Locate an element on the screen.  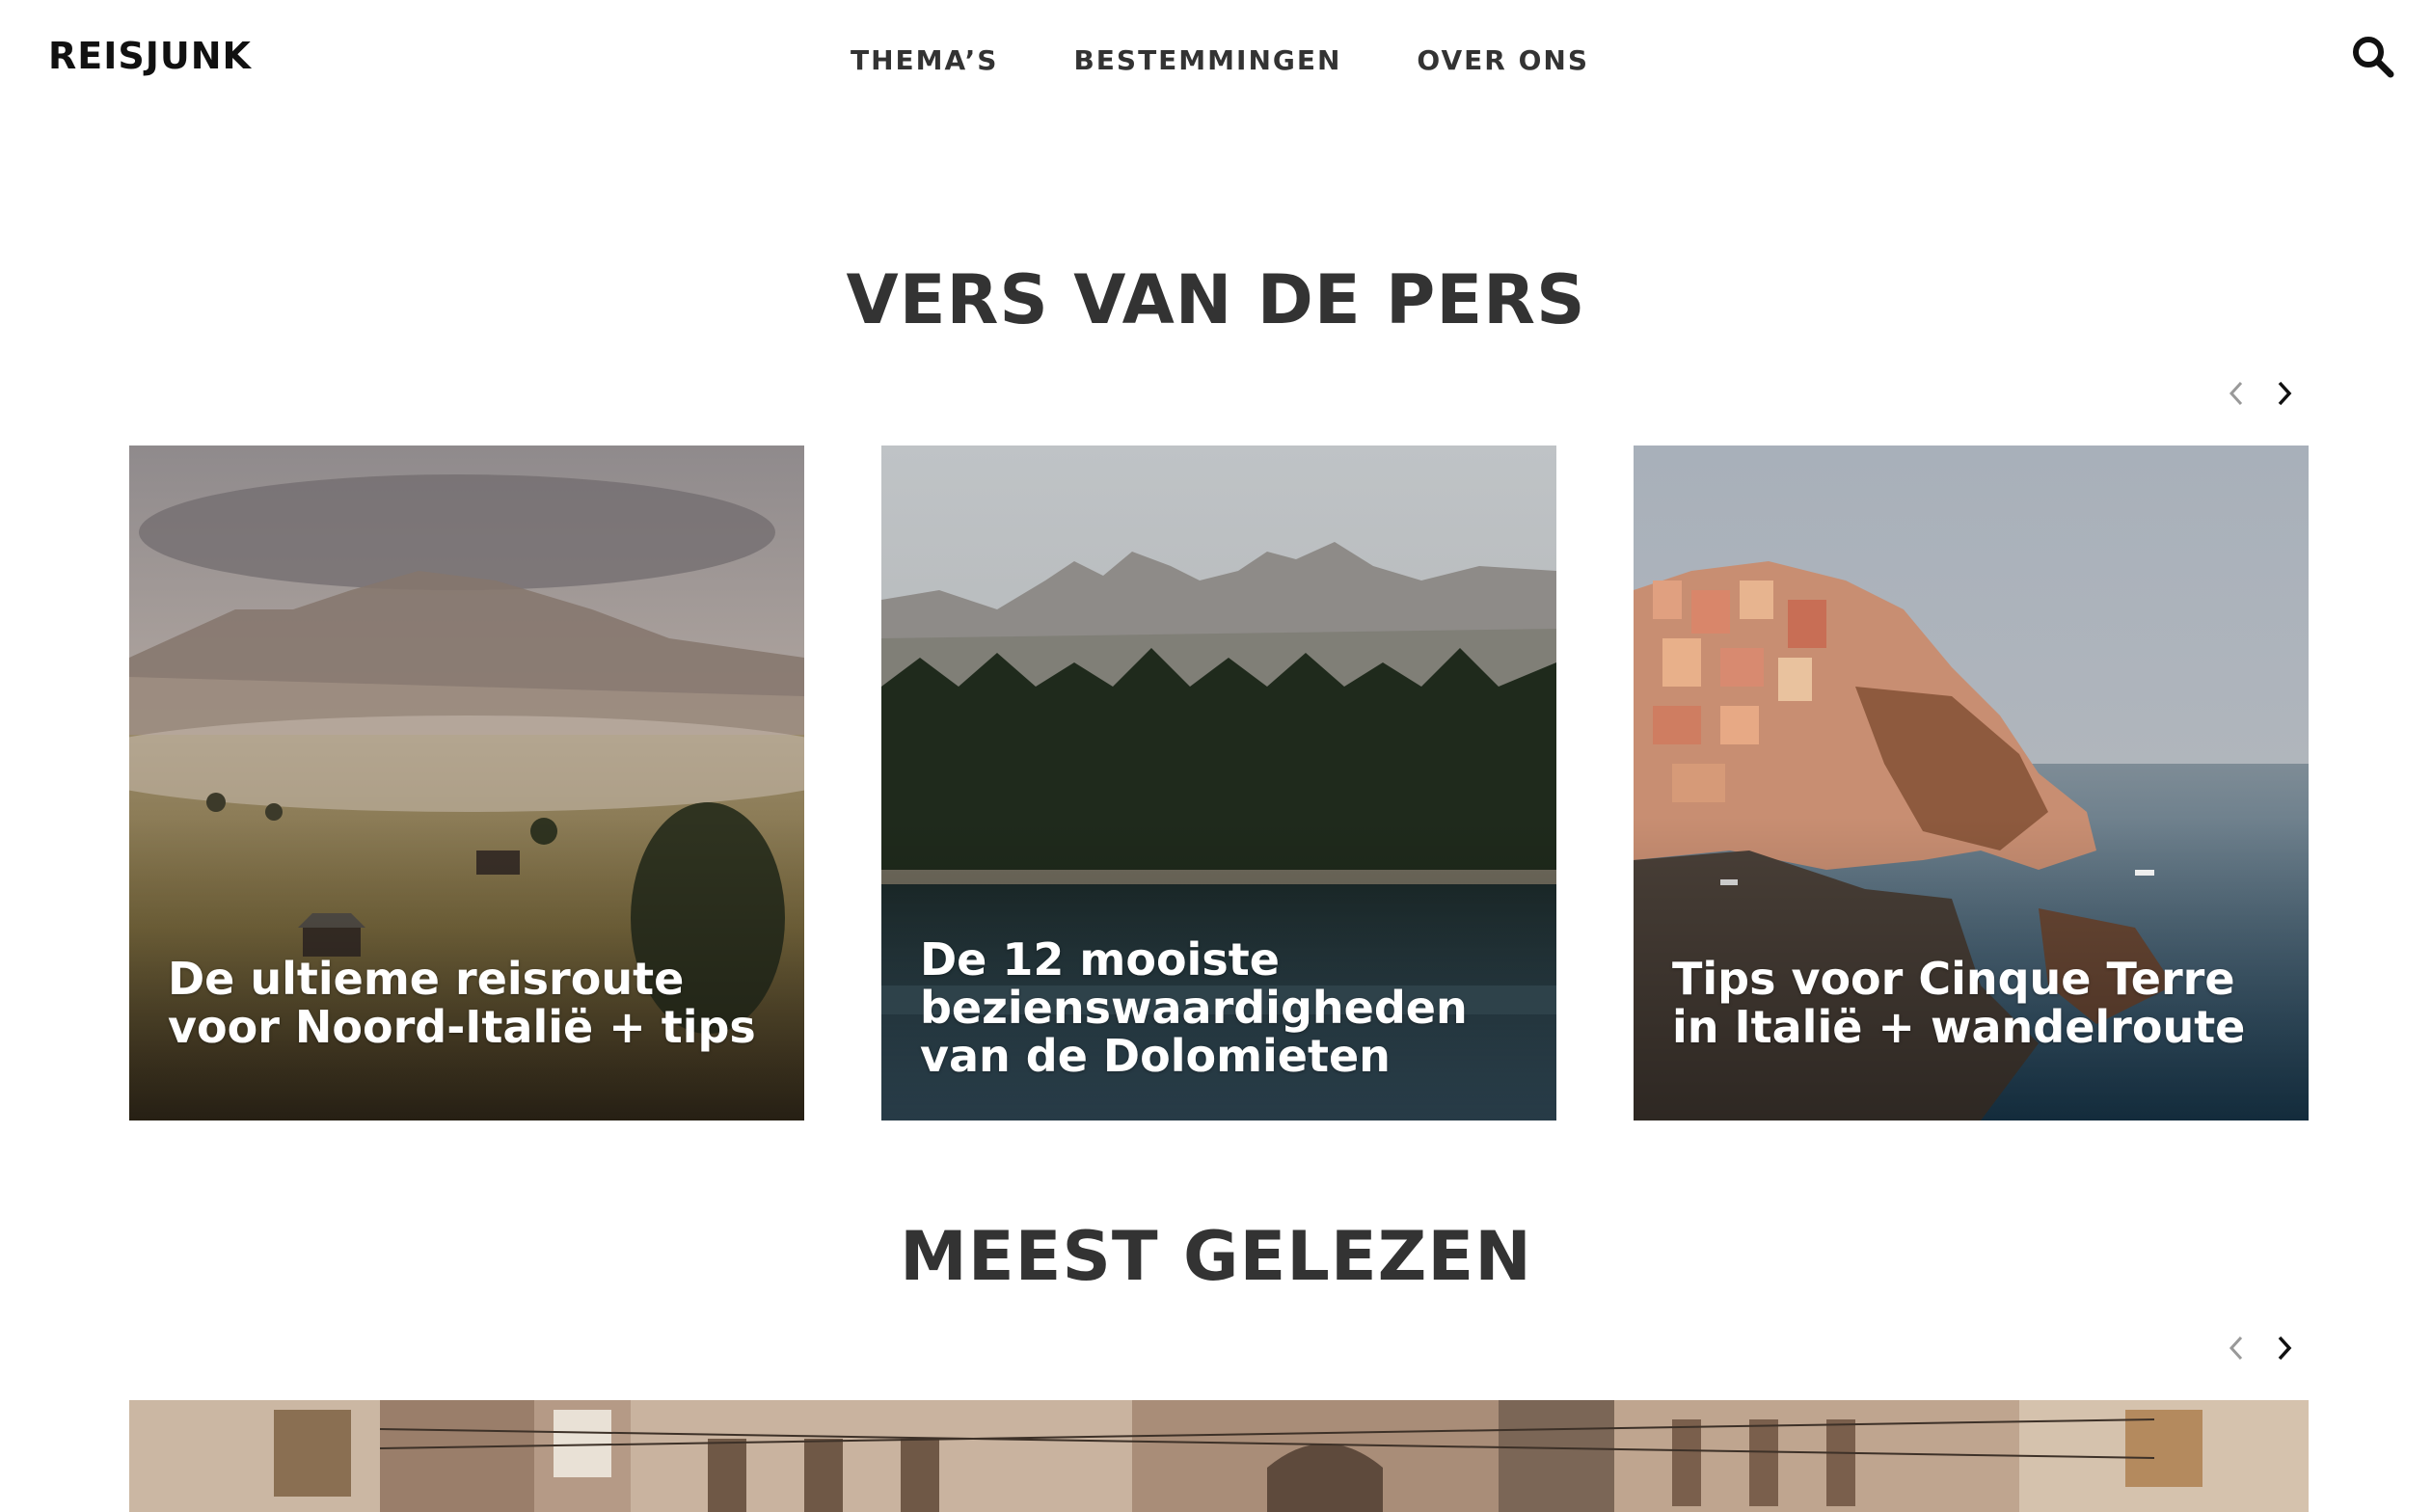
nav-item-themas: THEMA’S is located at coordinates (924, 60).